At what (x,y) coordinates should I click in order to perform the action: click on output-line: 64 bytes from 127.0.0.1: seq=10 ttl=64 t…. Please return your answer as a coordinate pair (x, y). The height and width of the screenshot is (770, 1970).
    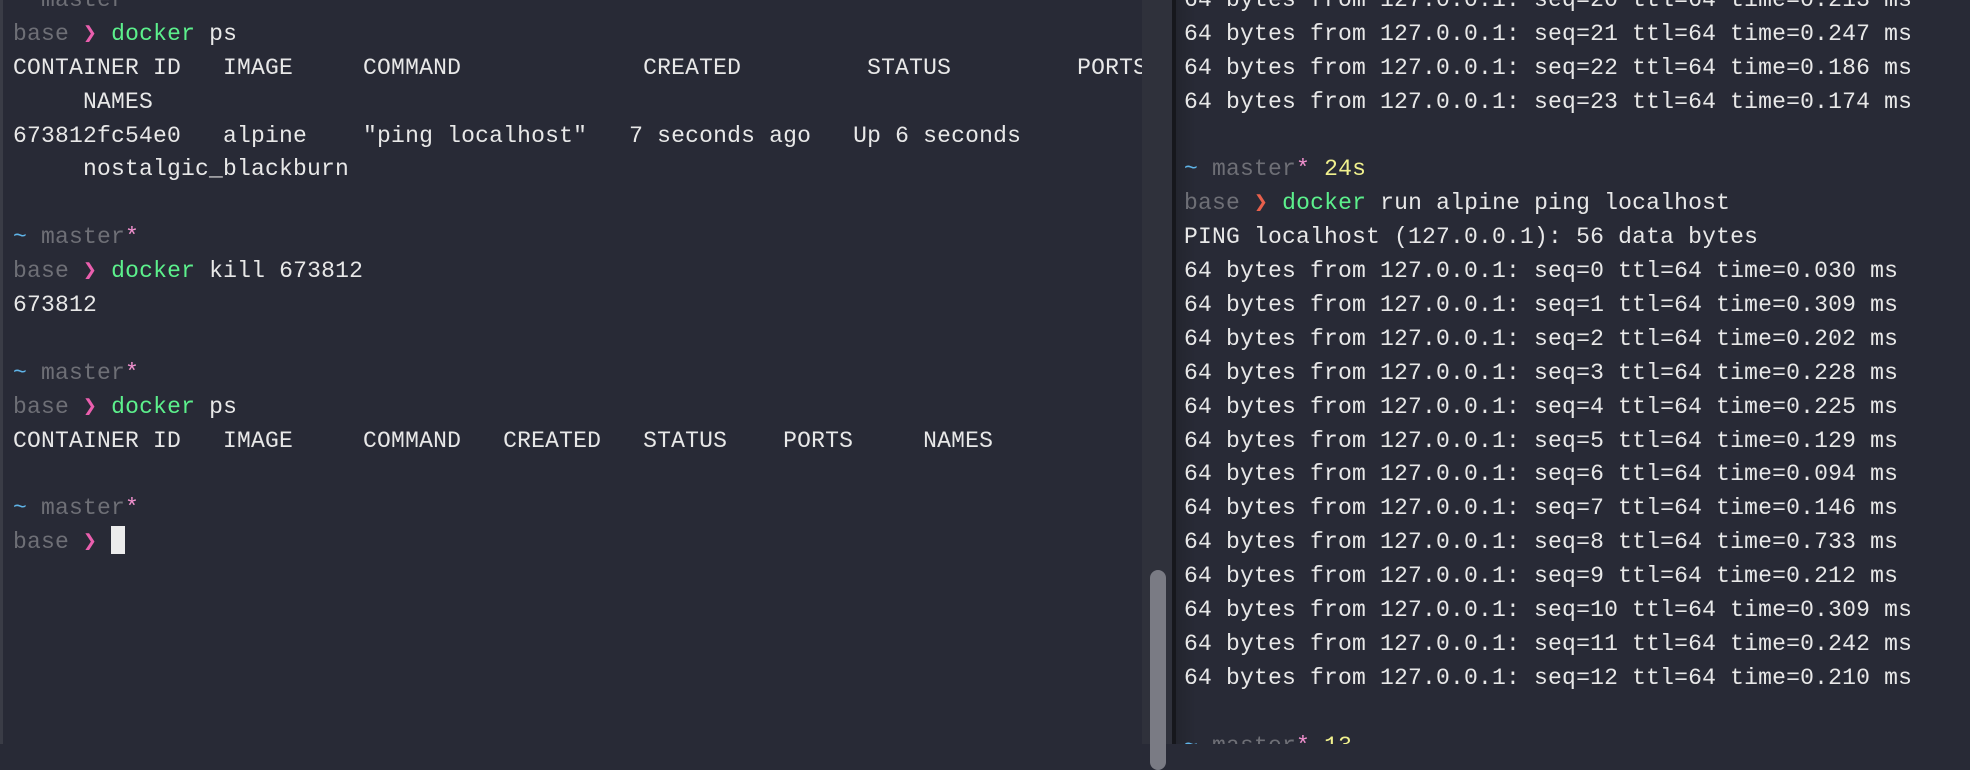
    Looking at the image, I should click on (1548, 610).